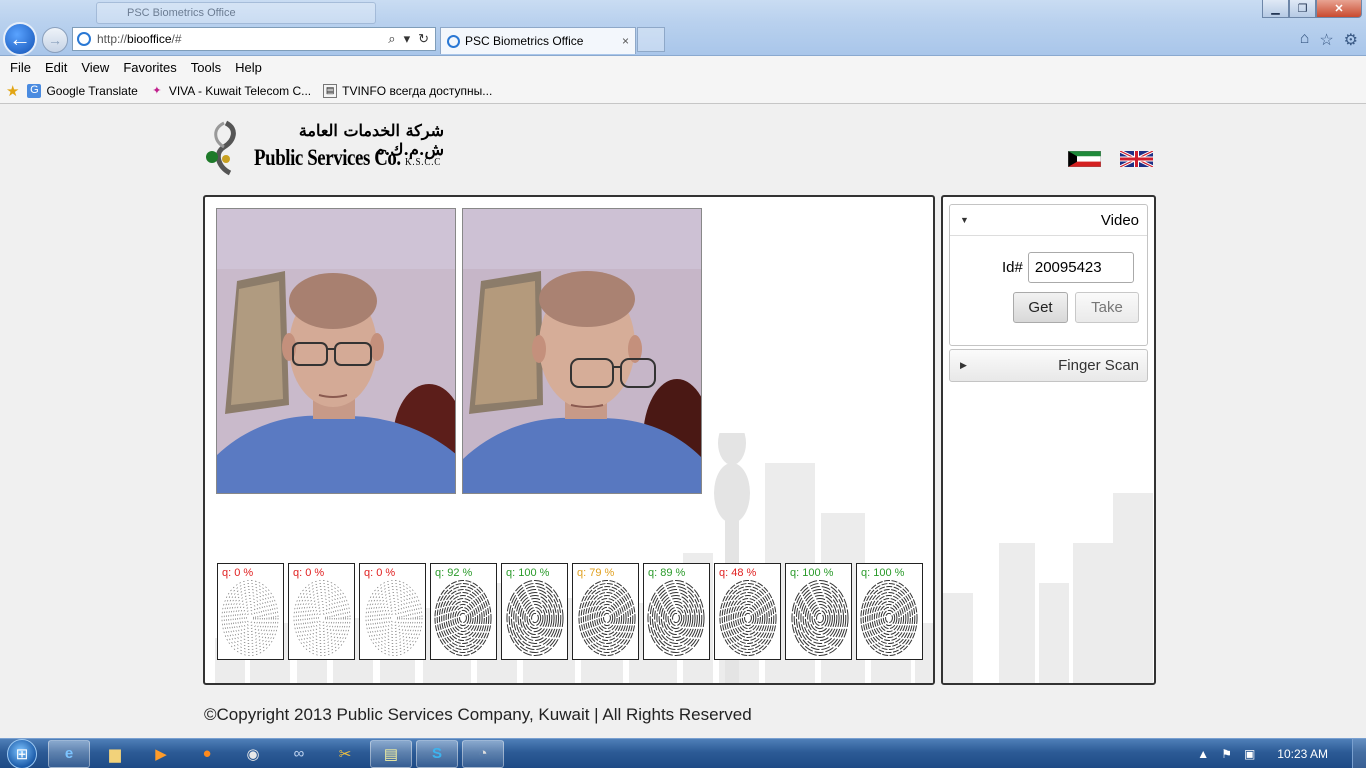  What do you see at coordinates (1080, 267) in the screenshot?
I see `id-input` at bounding box center [1080, 267].